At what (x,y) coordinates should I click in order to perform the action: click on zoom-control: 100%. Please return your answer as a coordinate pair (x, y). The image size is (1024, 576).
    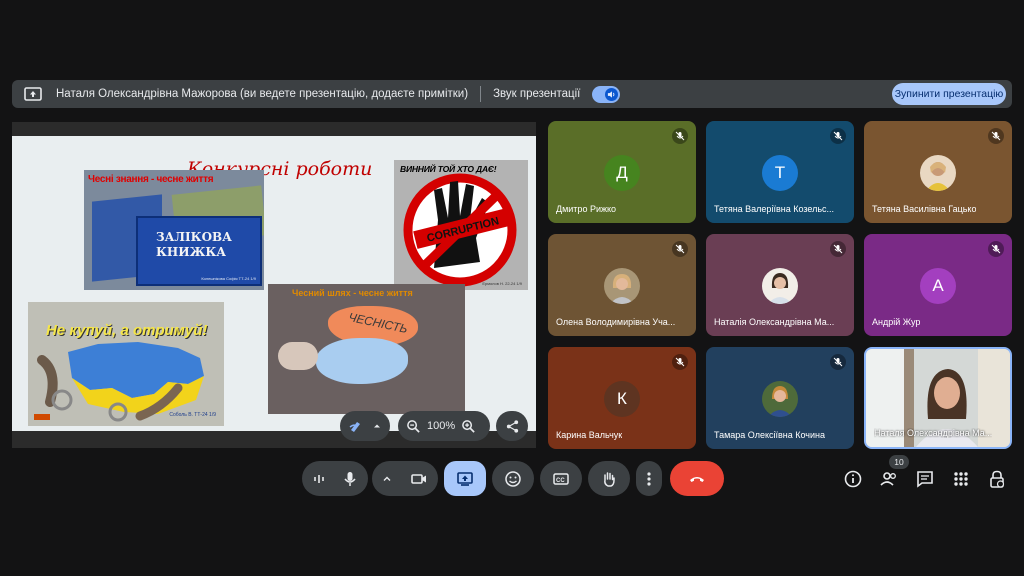
    Looking at the image, I should click on (444, 426).